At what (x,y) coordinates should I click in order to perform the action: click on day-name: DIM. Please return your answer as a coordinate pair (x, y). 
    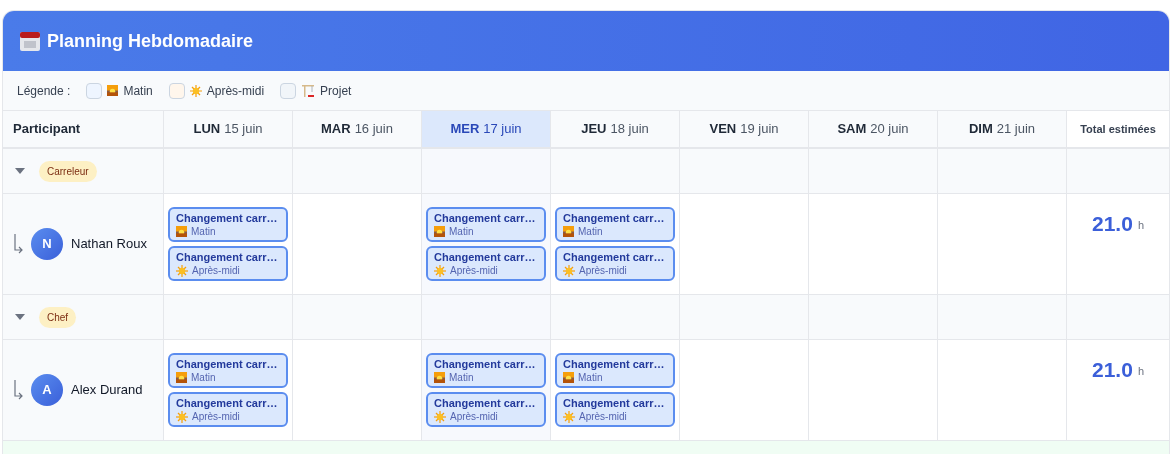
    Looking at the image, I should click on (980, 129).